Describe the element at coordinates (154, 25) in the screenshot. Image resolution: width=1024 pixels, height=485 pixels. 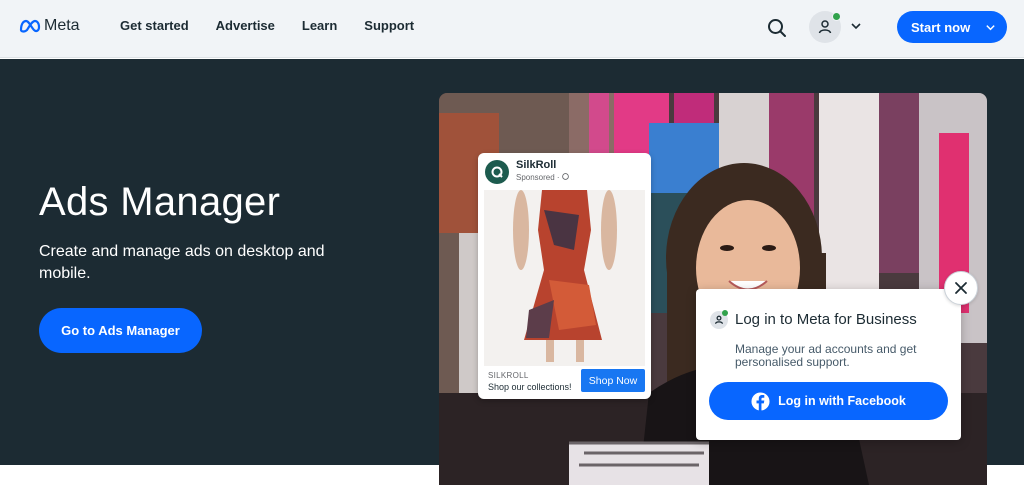
I see `nav-get-started: Get started` at that location.